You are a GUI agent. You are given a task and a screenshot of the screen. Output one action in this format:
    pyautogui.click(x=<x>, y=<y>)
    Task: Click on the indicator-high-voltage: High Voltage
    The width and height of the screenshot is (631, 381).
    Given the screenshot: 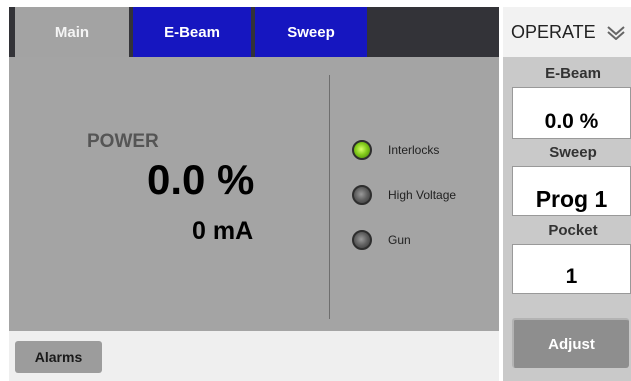 What is the action you would take?
    pyautogui.click(x=404, y=195)
    